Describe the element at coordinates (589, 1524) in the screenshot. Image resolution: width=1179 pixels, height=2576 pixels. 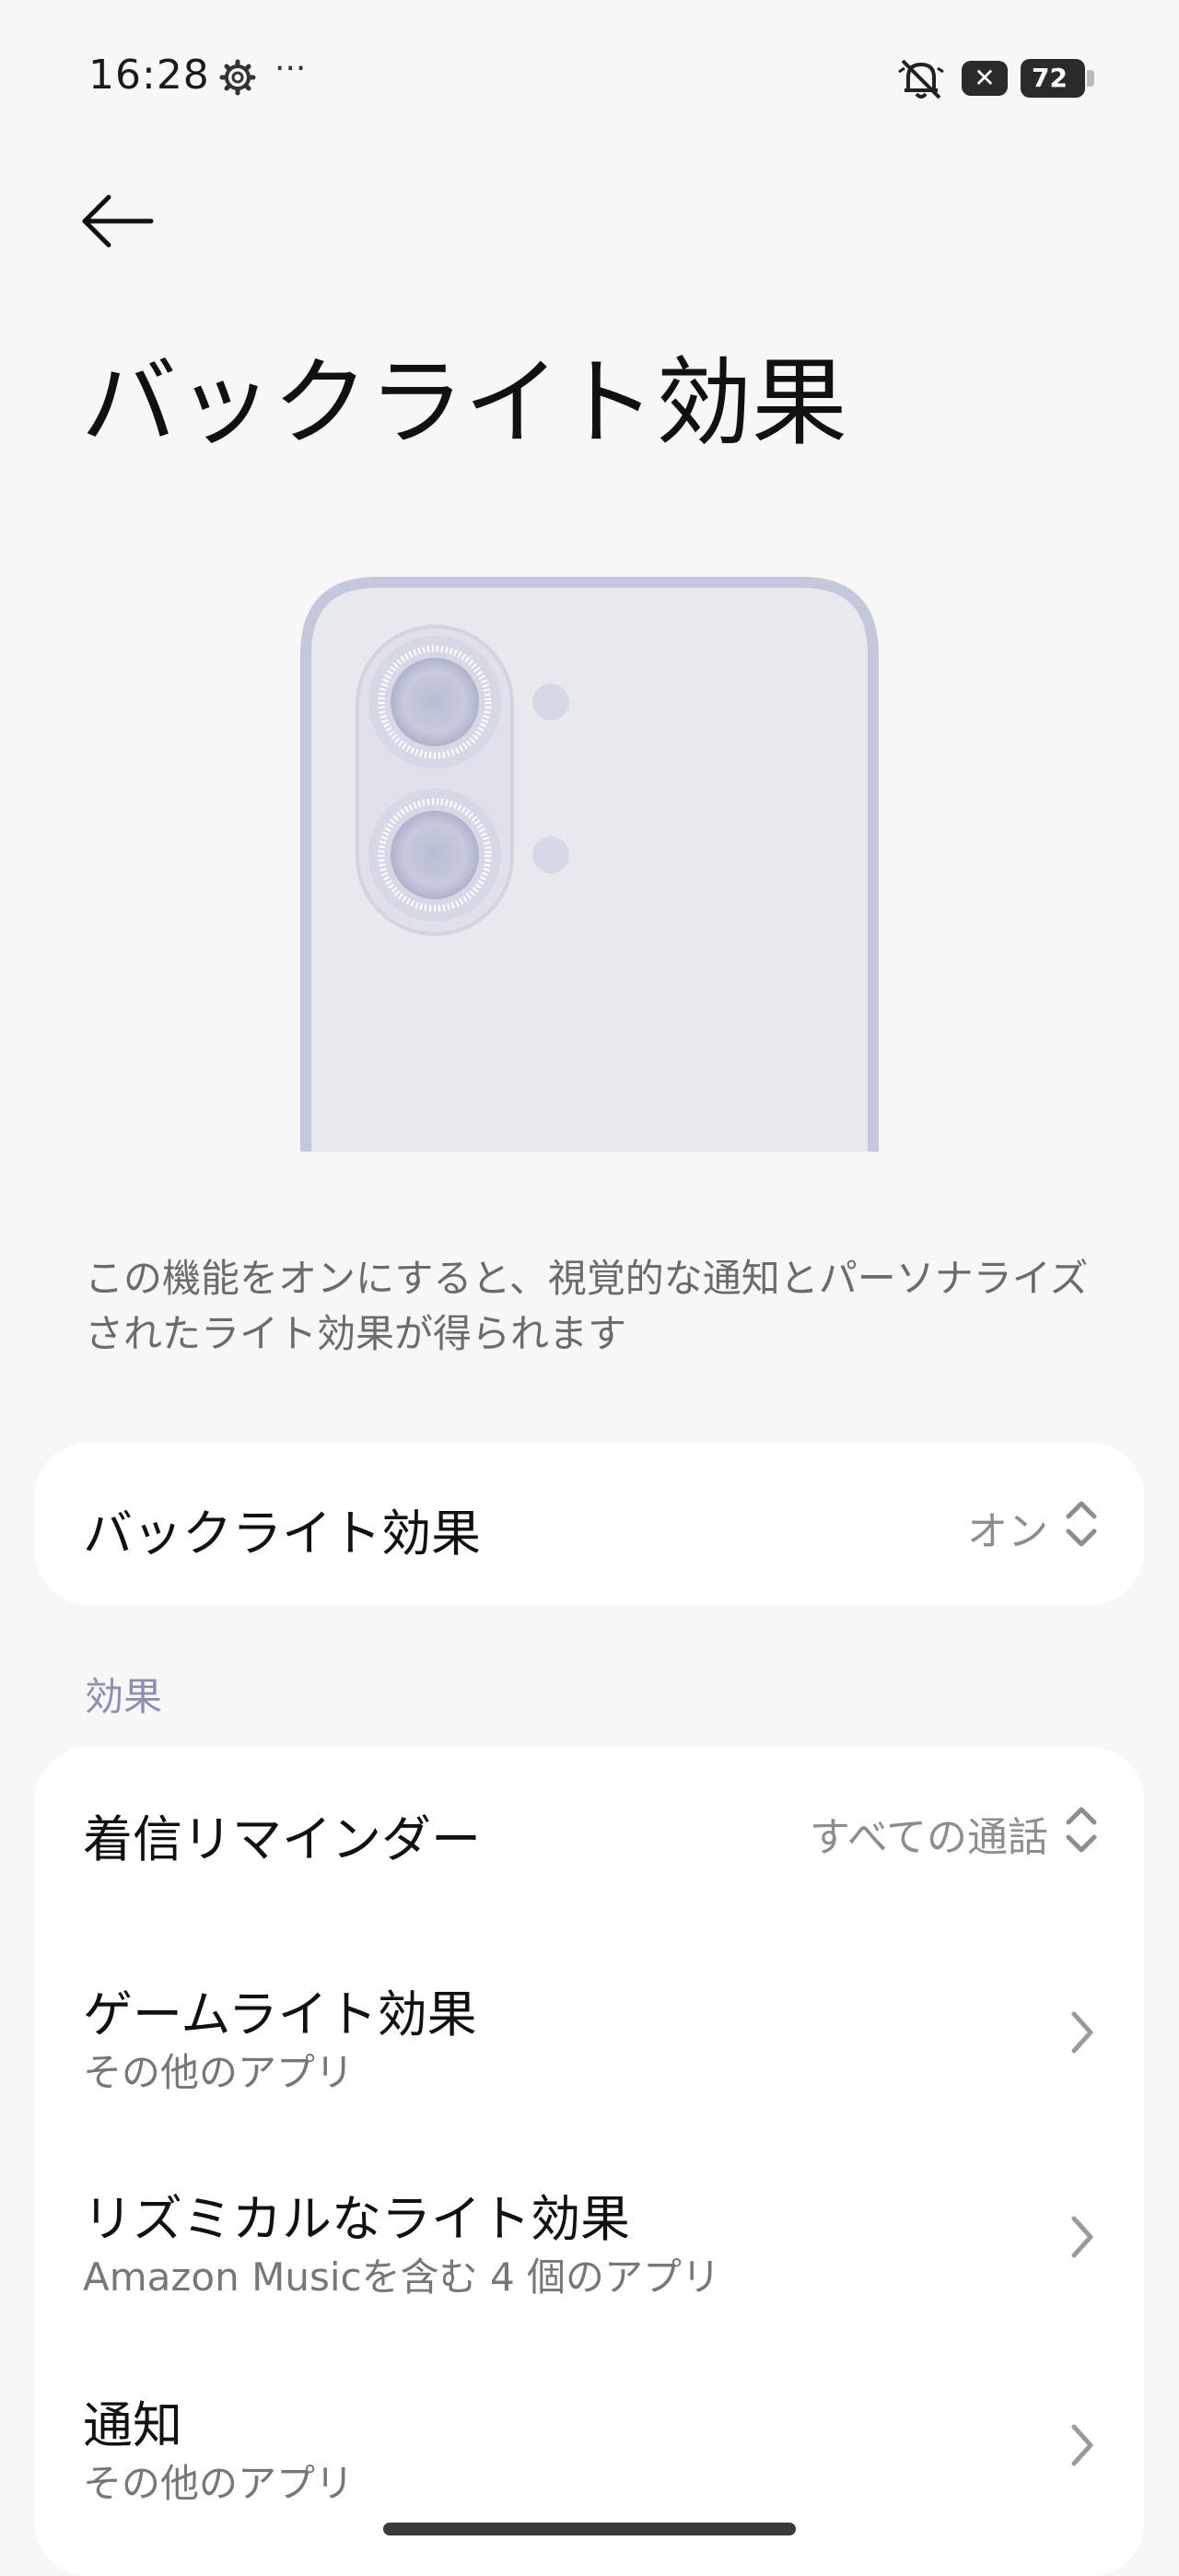
I see `backlight-toggle-card: バックライト効果 オン` at that location.